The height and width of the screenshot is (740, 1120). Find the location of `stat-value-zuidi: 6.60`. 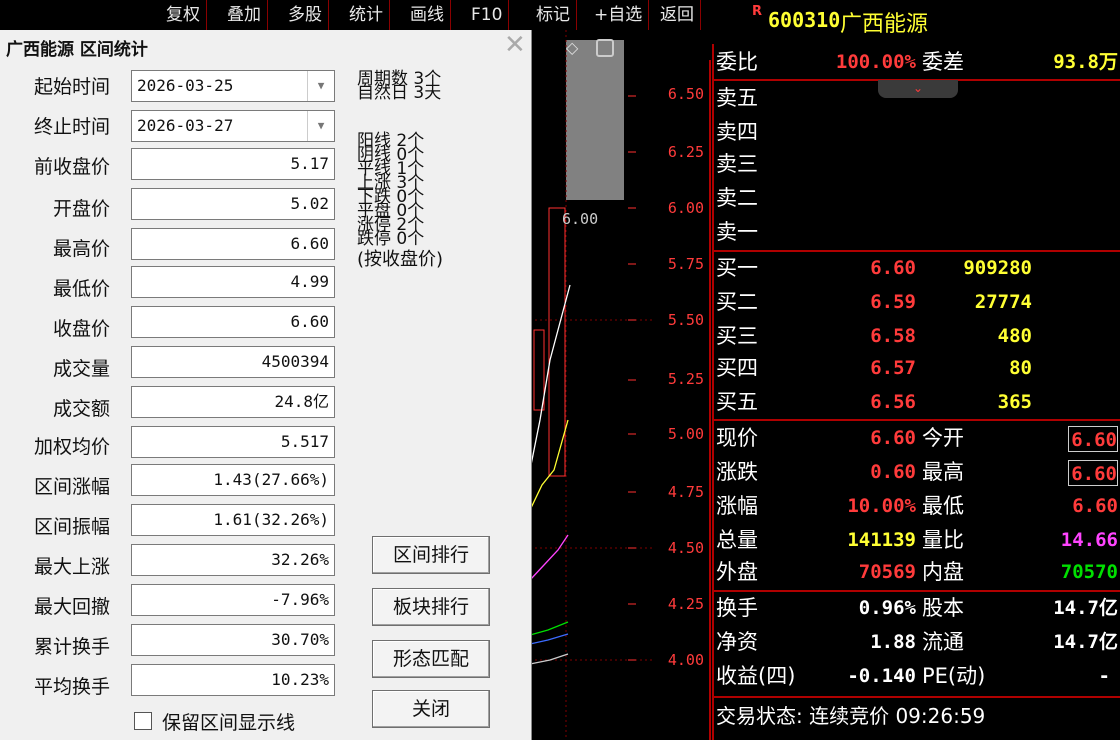

stat-value-zuidi: 6.60 is located at coordinates (1095, 506).